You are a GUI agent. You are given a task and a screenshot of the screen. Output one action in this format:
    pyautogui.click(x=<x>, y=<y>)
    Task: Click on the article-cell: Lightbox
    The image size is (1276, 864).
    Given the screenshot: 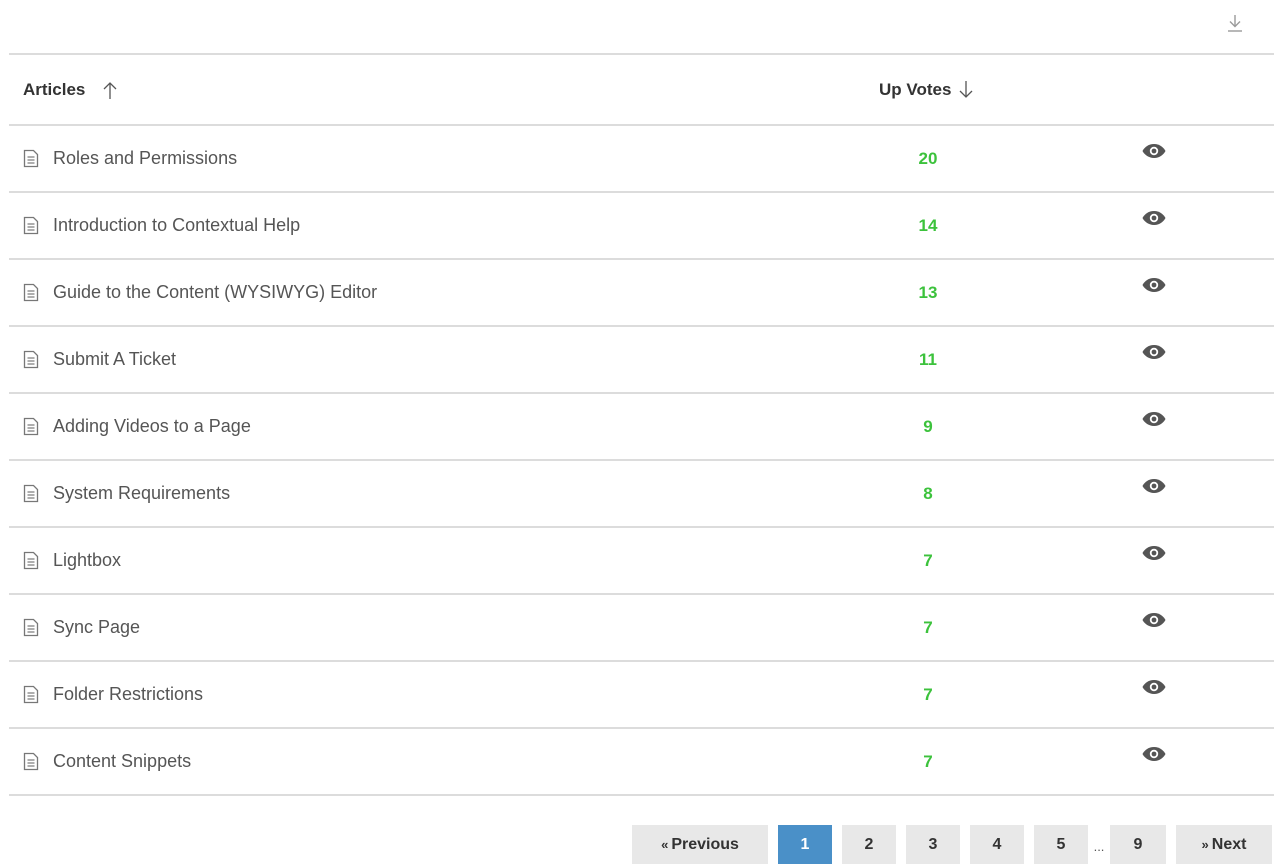 What is the action you would take?
    pyautogui.click(x=65, y=560)
    